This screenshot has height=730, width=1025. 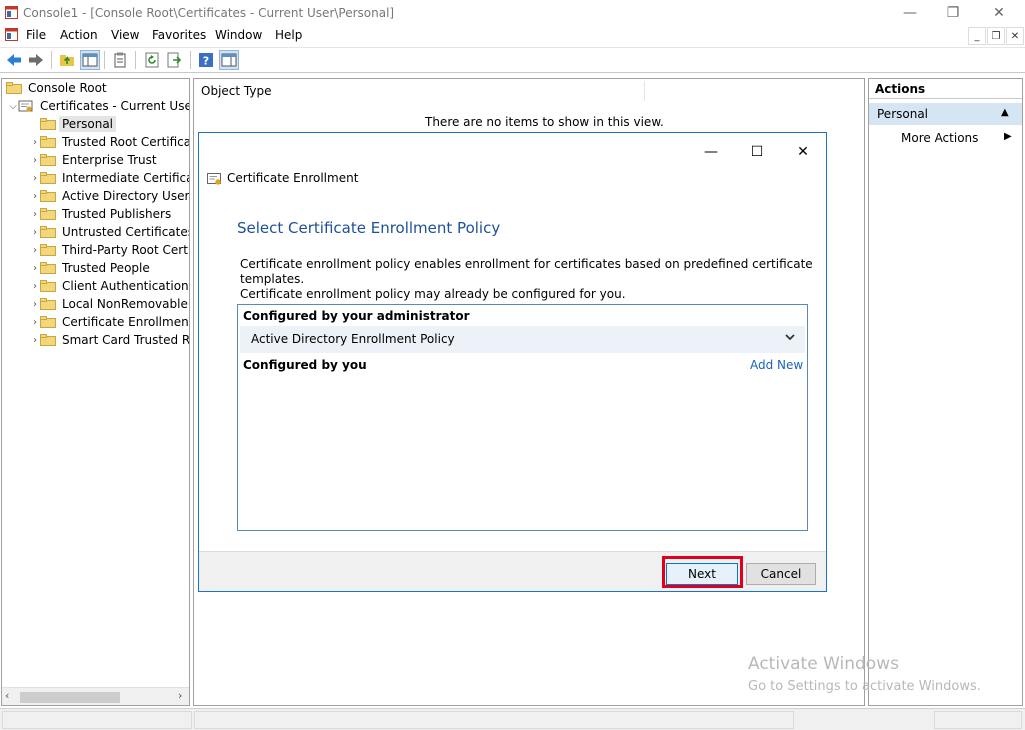 What do you see at coordinates (757, 152) in the screenshot?
I see `dialog-maximize-button: ☐` at bounding box center [757, 152].